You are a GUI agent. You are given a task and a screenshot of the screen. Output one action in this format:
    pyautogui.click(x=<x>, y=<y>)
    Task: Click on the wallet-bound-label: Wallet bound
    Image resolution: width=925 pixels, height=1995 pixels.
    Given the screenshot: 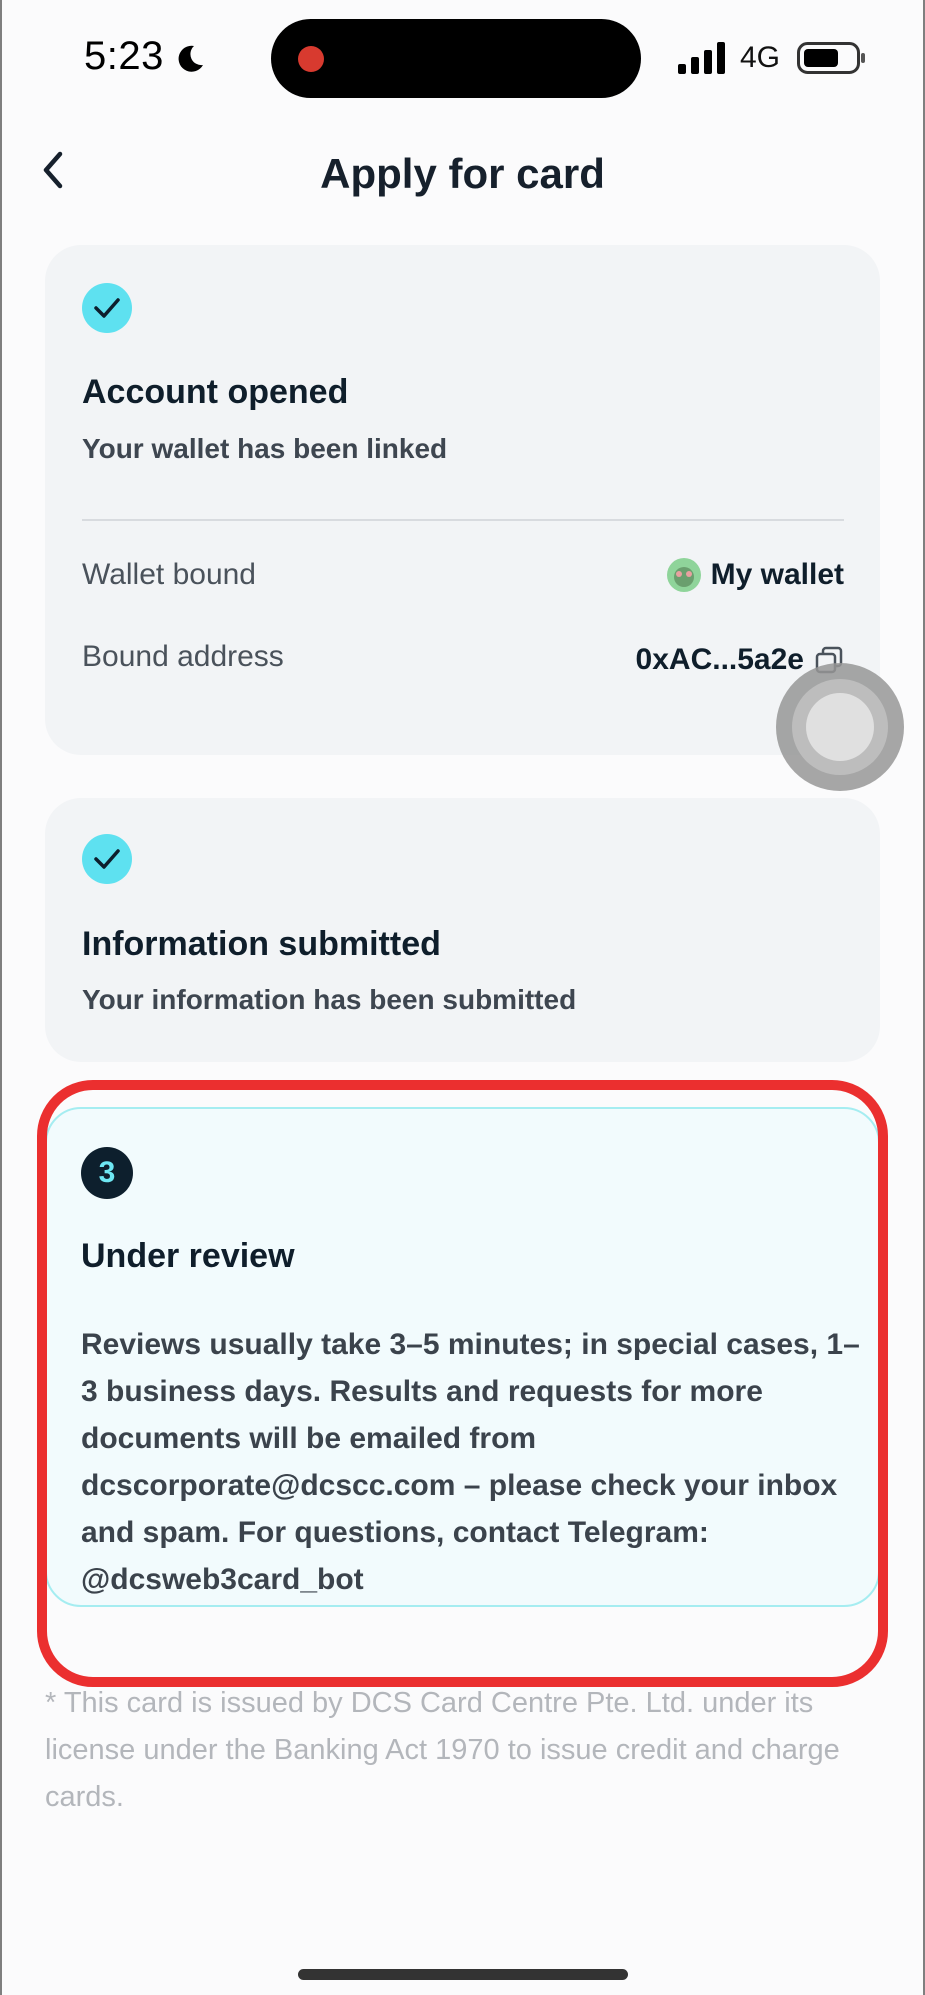 What is the action you would take?
    pyautogui.click(x=169, y=574)
    